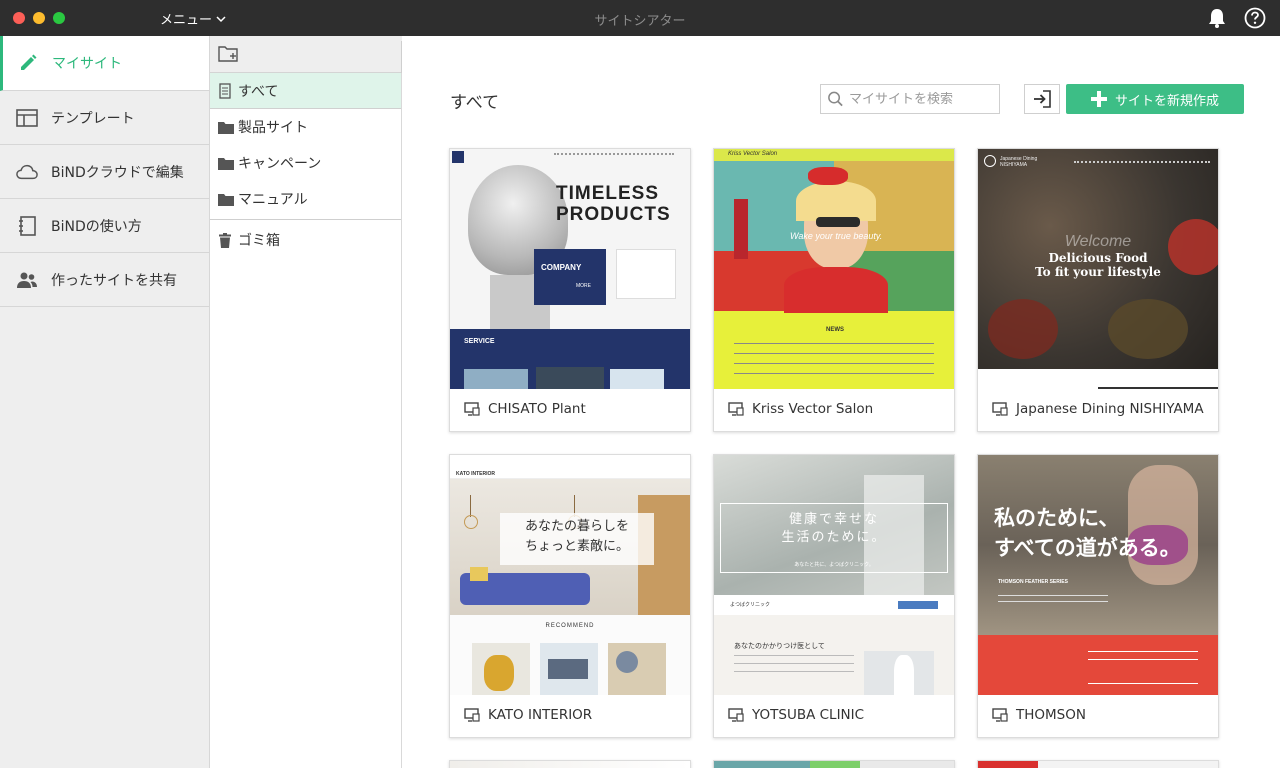  What do you see at coordinates (39, 18) in the screenshot?
I see `minimize-window-button` at bounding box center [39, 18].